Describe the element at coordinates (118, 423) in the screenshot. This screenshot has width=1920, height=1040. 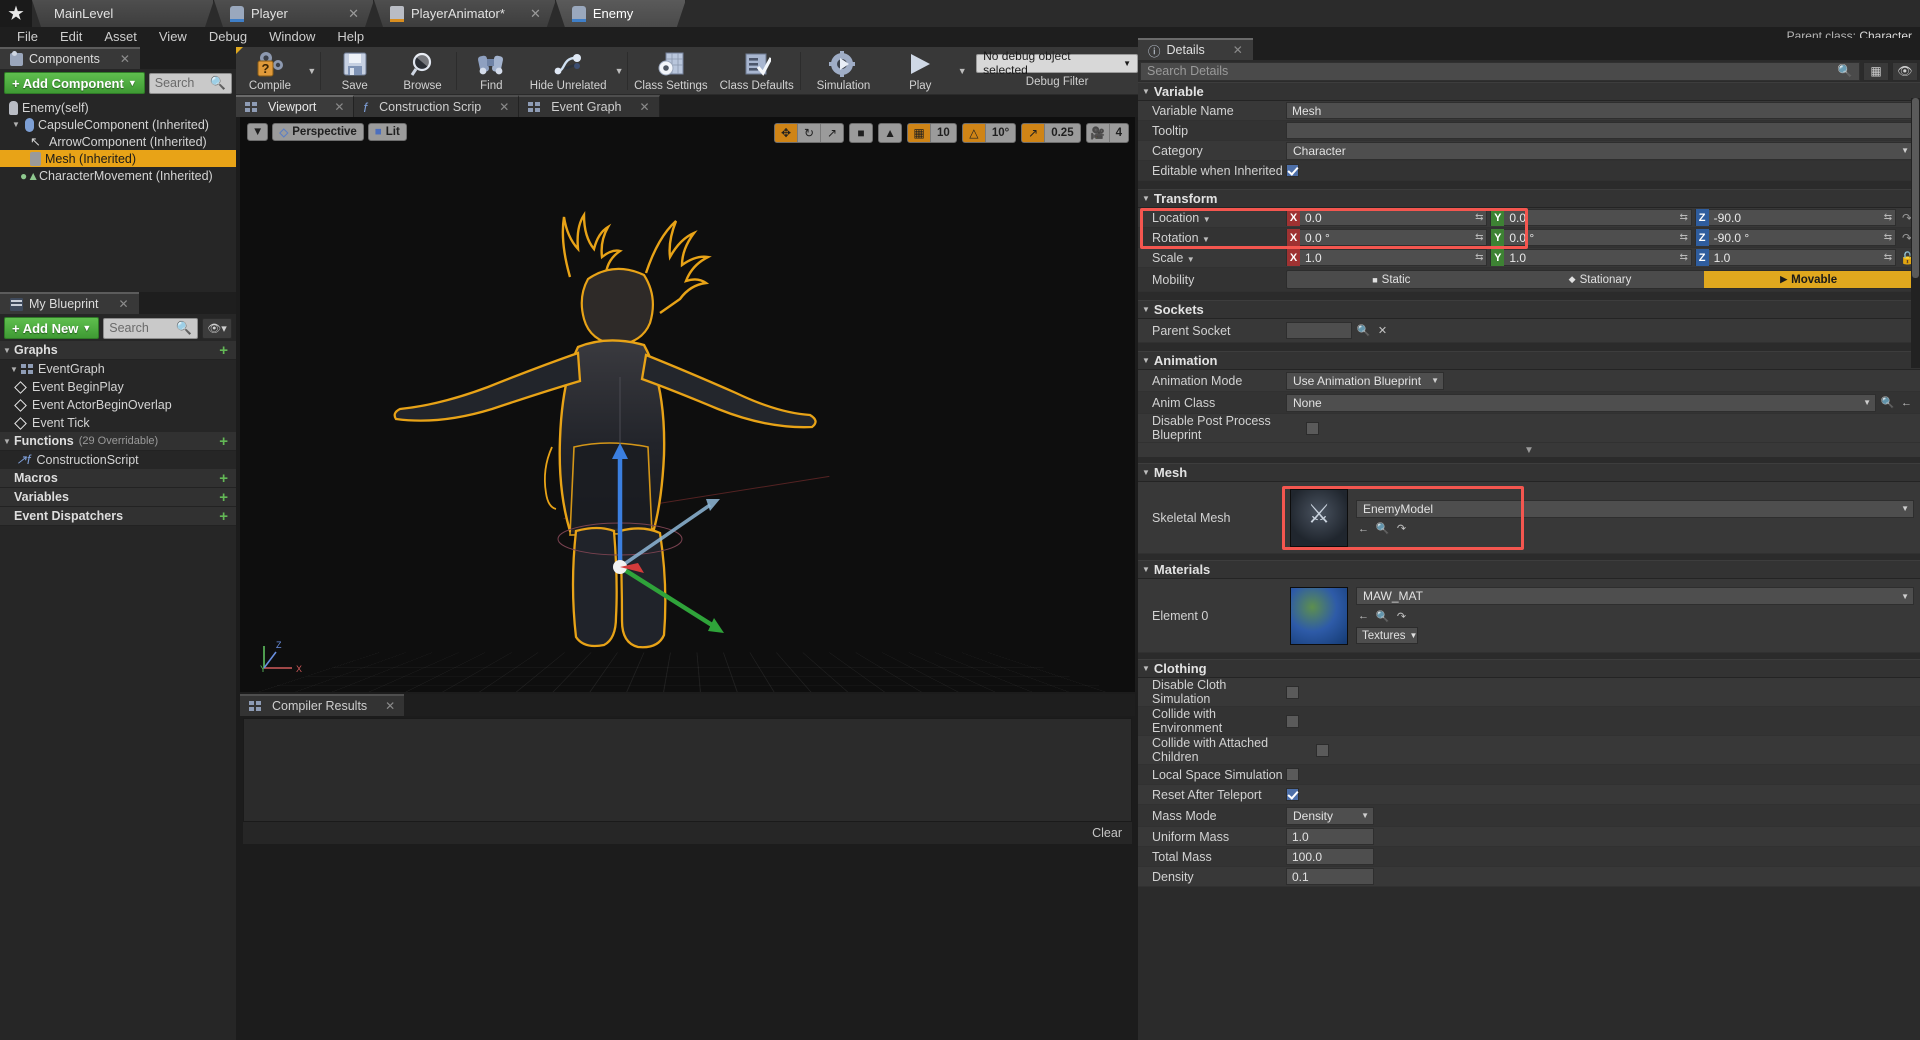
I see `graph-item-event-tick: Event Tick` at that location.